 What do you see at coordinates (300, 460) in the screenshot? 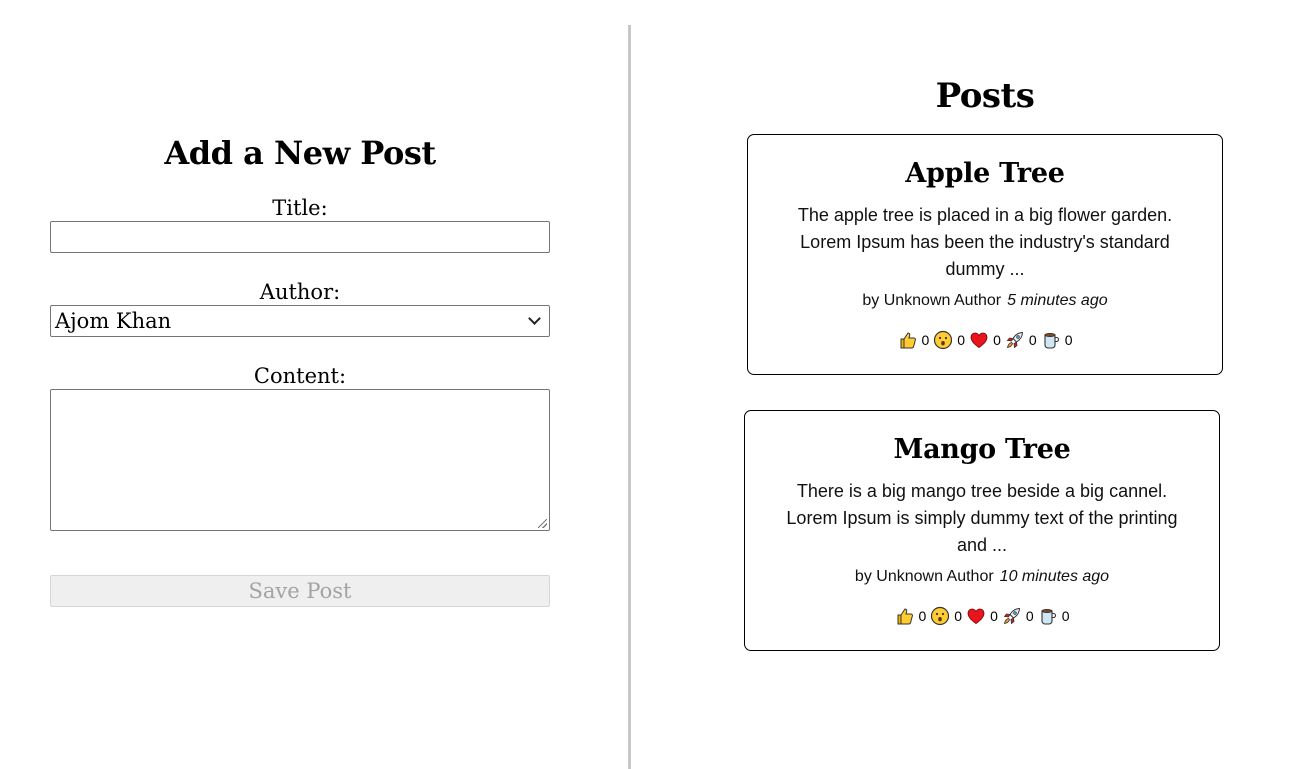
I see `content-textarea` at bounding box center [300, 460].